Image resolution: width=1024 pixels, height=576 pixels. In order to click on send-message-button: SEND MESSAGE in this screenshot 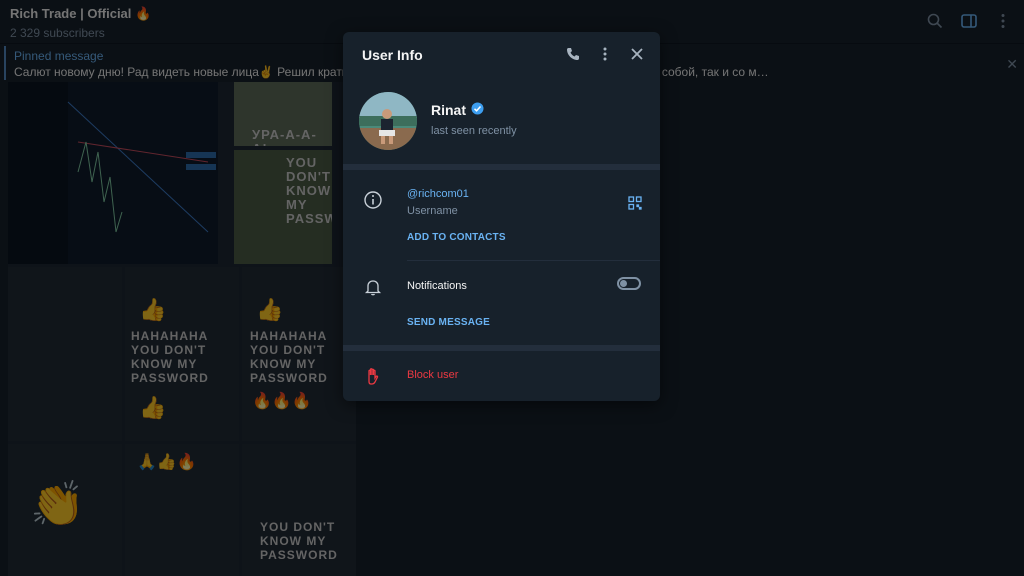, I will do `click(448, 322)`.